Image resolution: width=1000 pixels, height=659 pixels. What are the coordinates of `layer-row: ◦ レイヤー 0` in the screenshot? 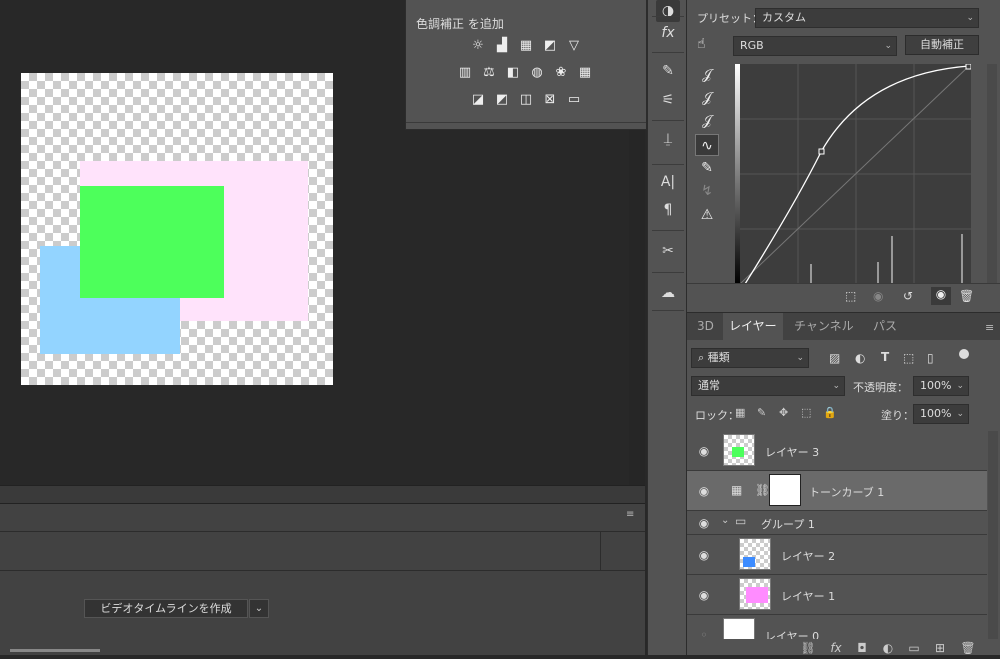 It's located at (837, 627).